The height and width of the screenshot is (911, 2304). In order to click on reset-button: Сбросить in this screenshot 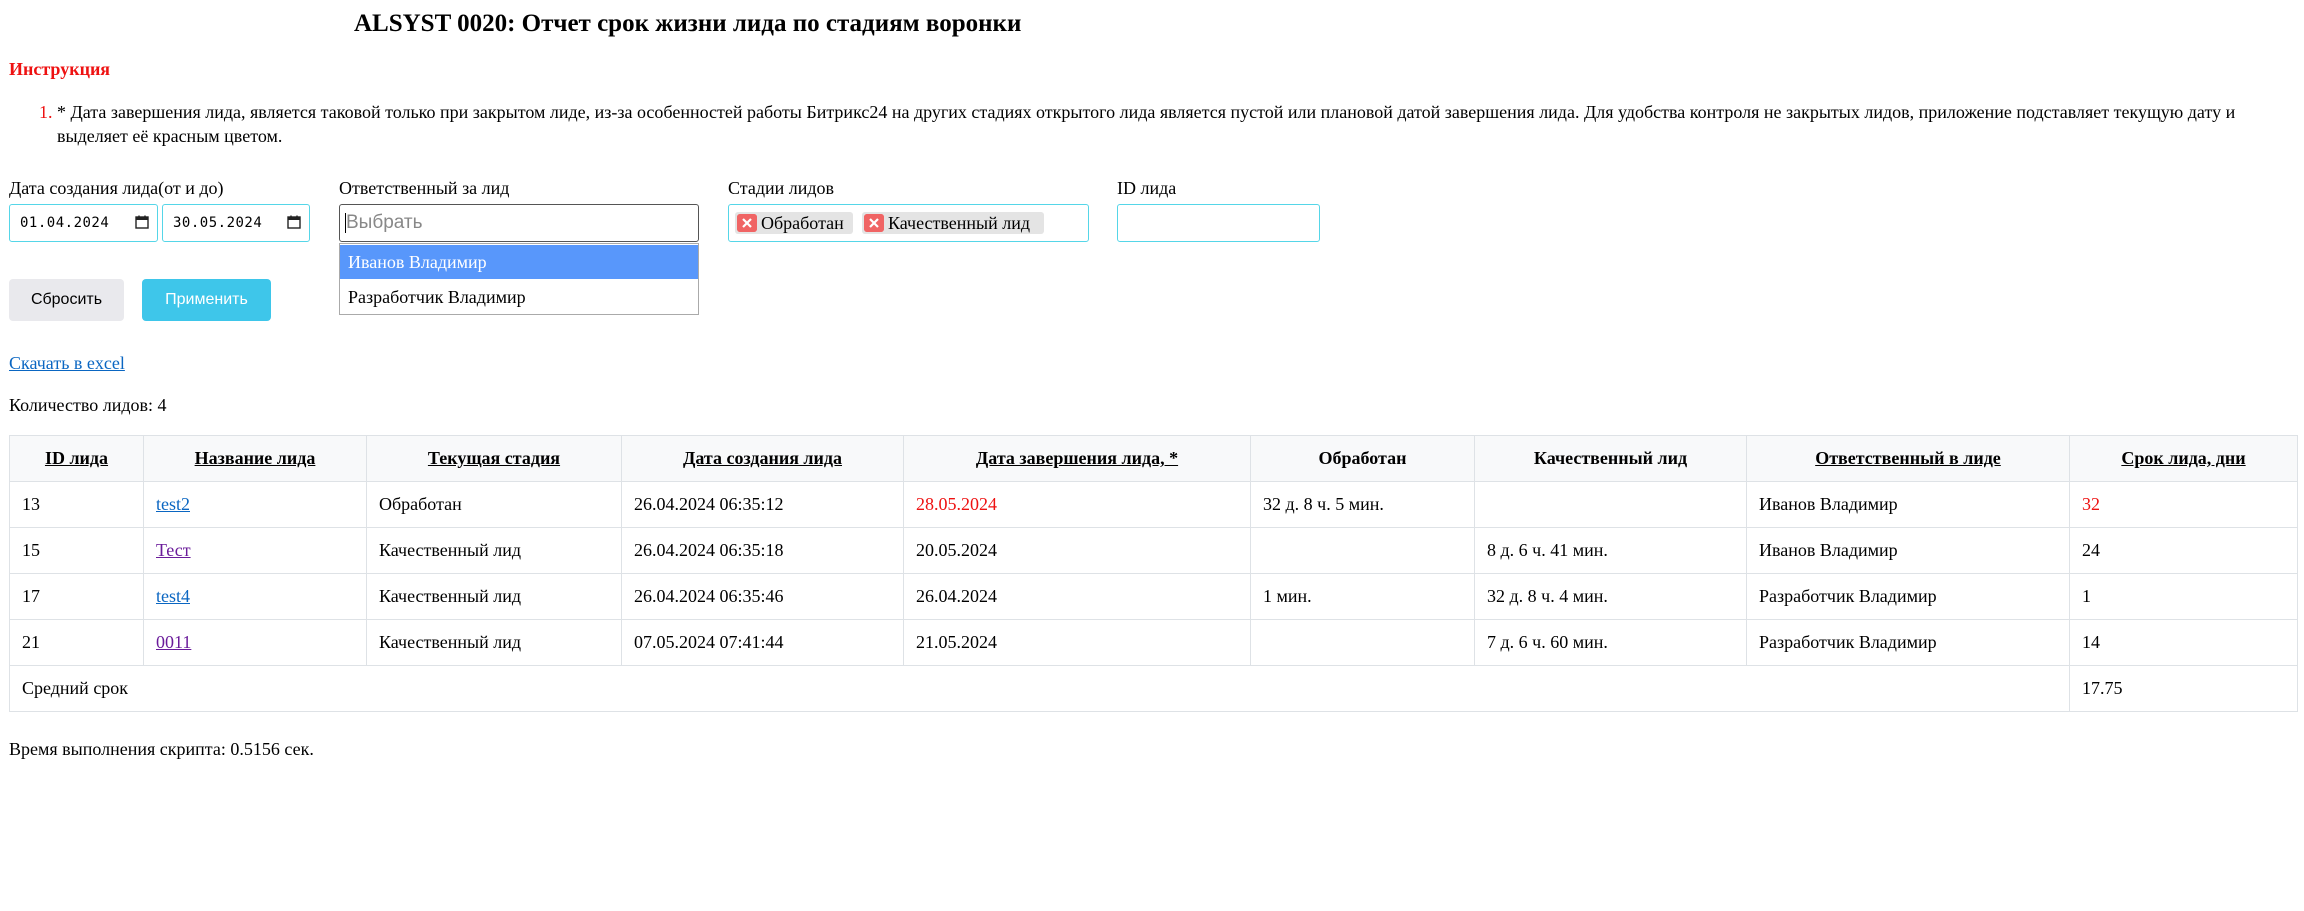, I will do `click(66, 300)`.